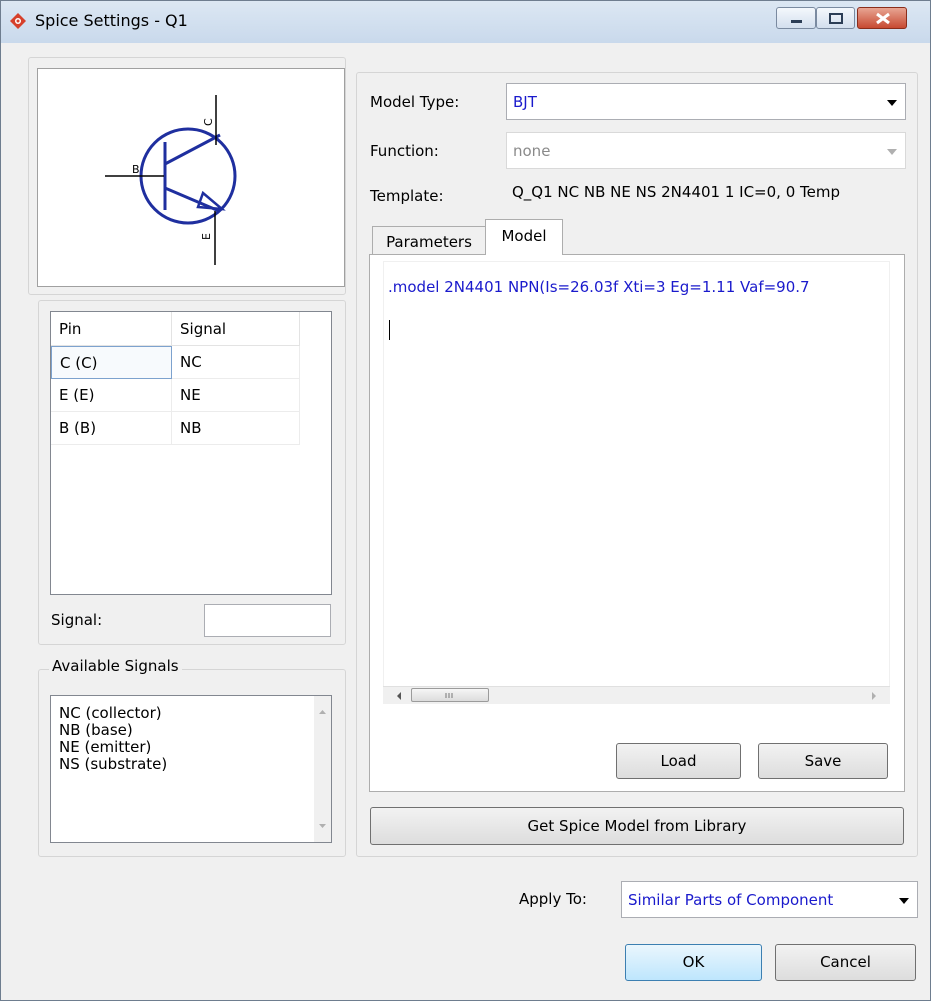  Describe the element at coordinates (524, 237) in the screenshot. I see `tab-model: Model` at that location.